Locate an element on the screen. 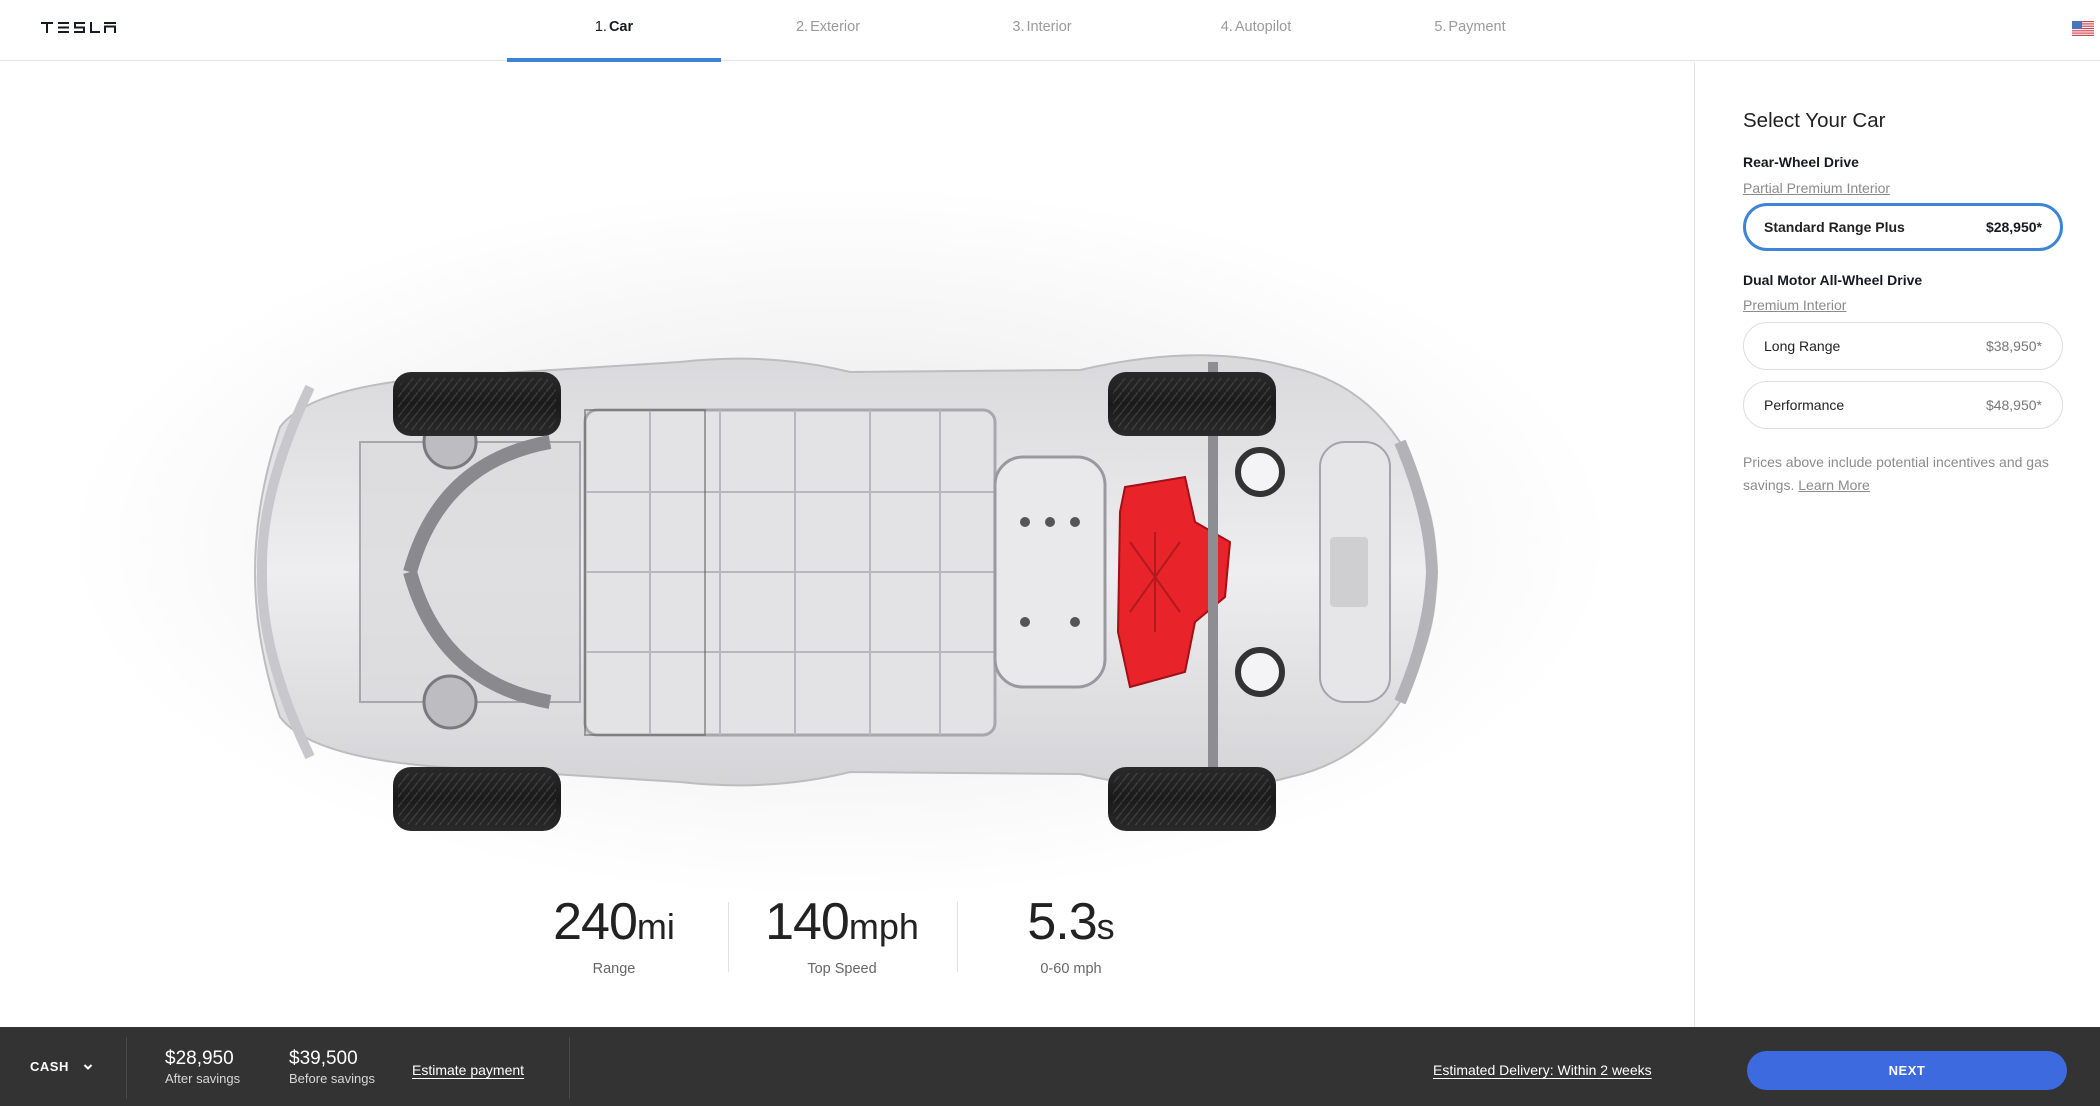 The height and width of the screenshot is (1106, 2100). chevron-down-icon is located at coordinates (88, 1066).